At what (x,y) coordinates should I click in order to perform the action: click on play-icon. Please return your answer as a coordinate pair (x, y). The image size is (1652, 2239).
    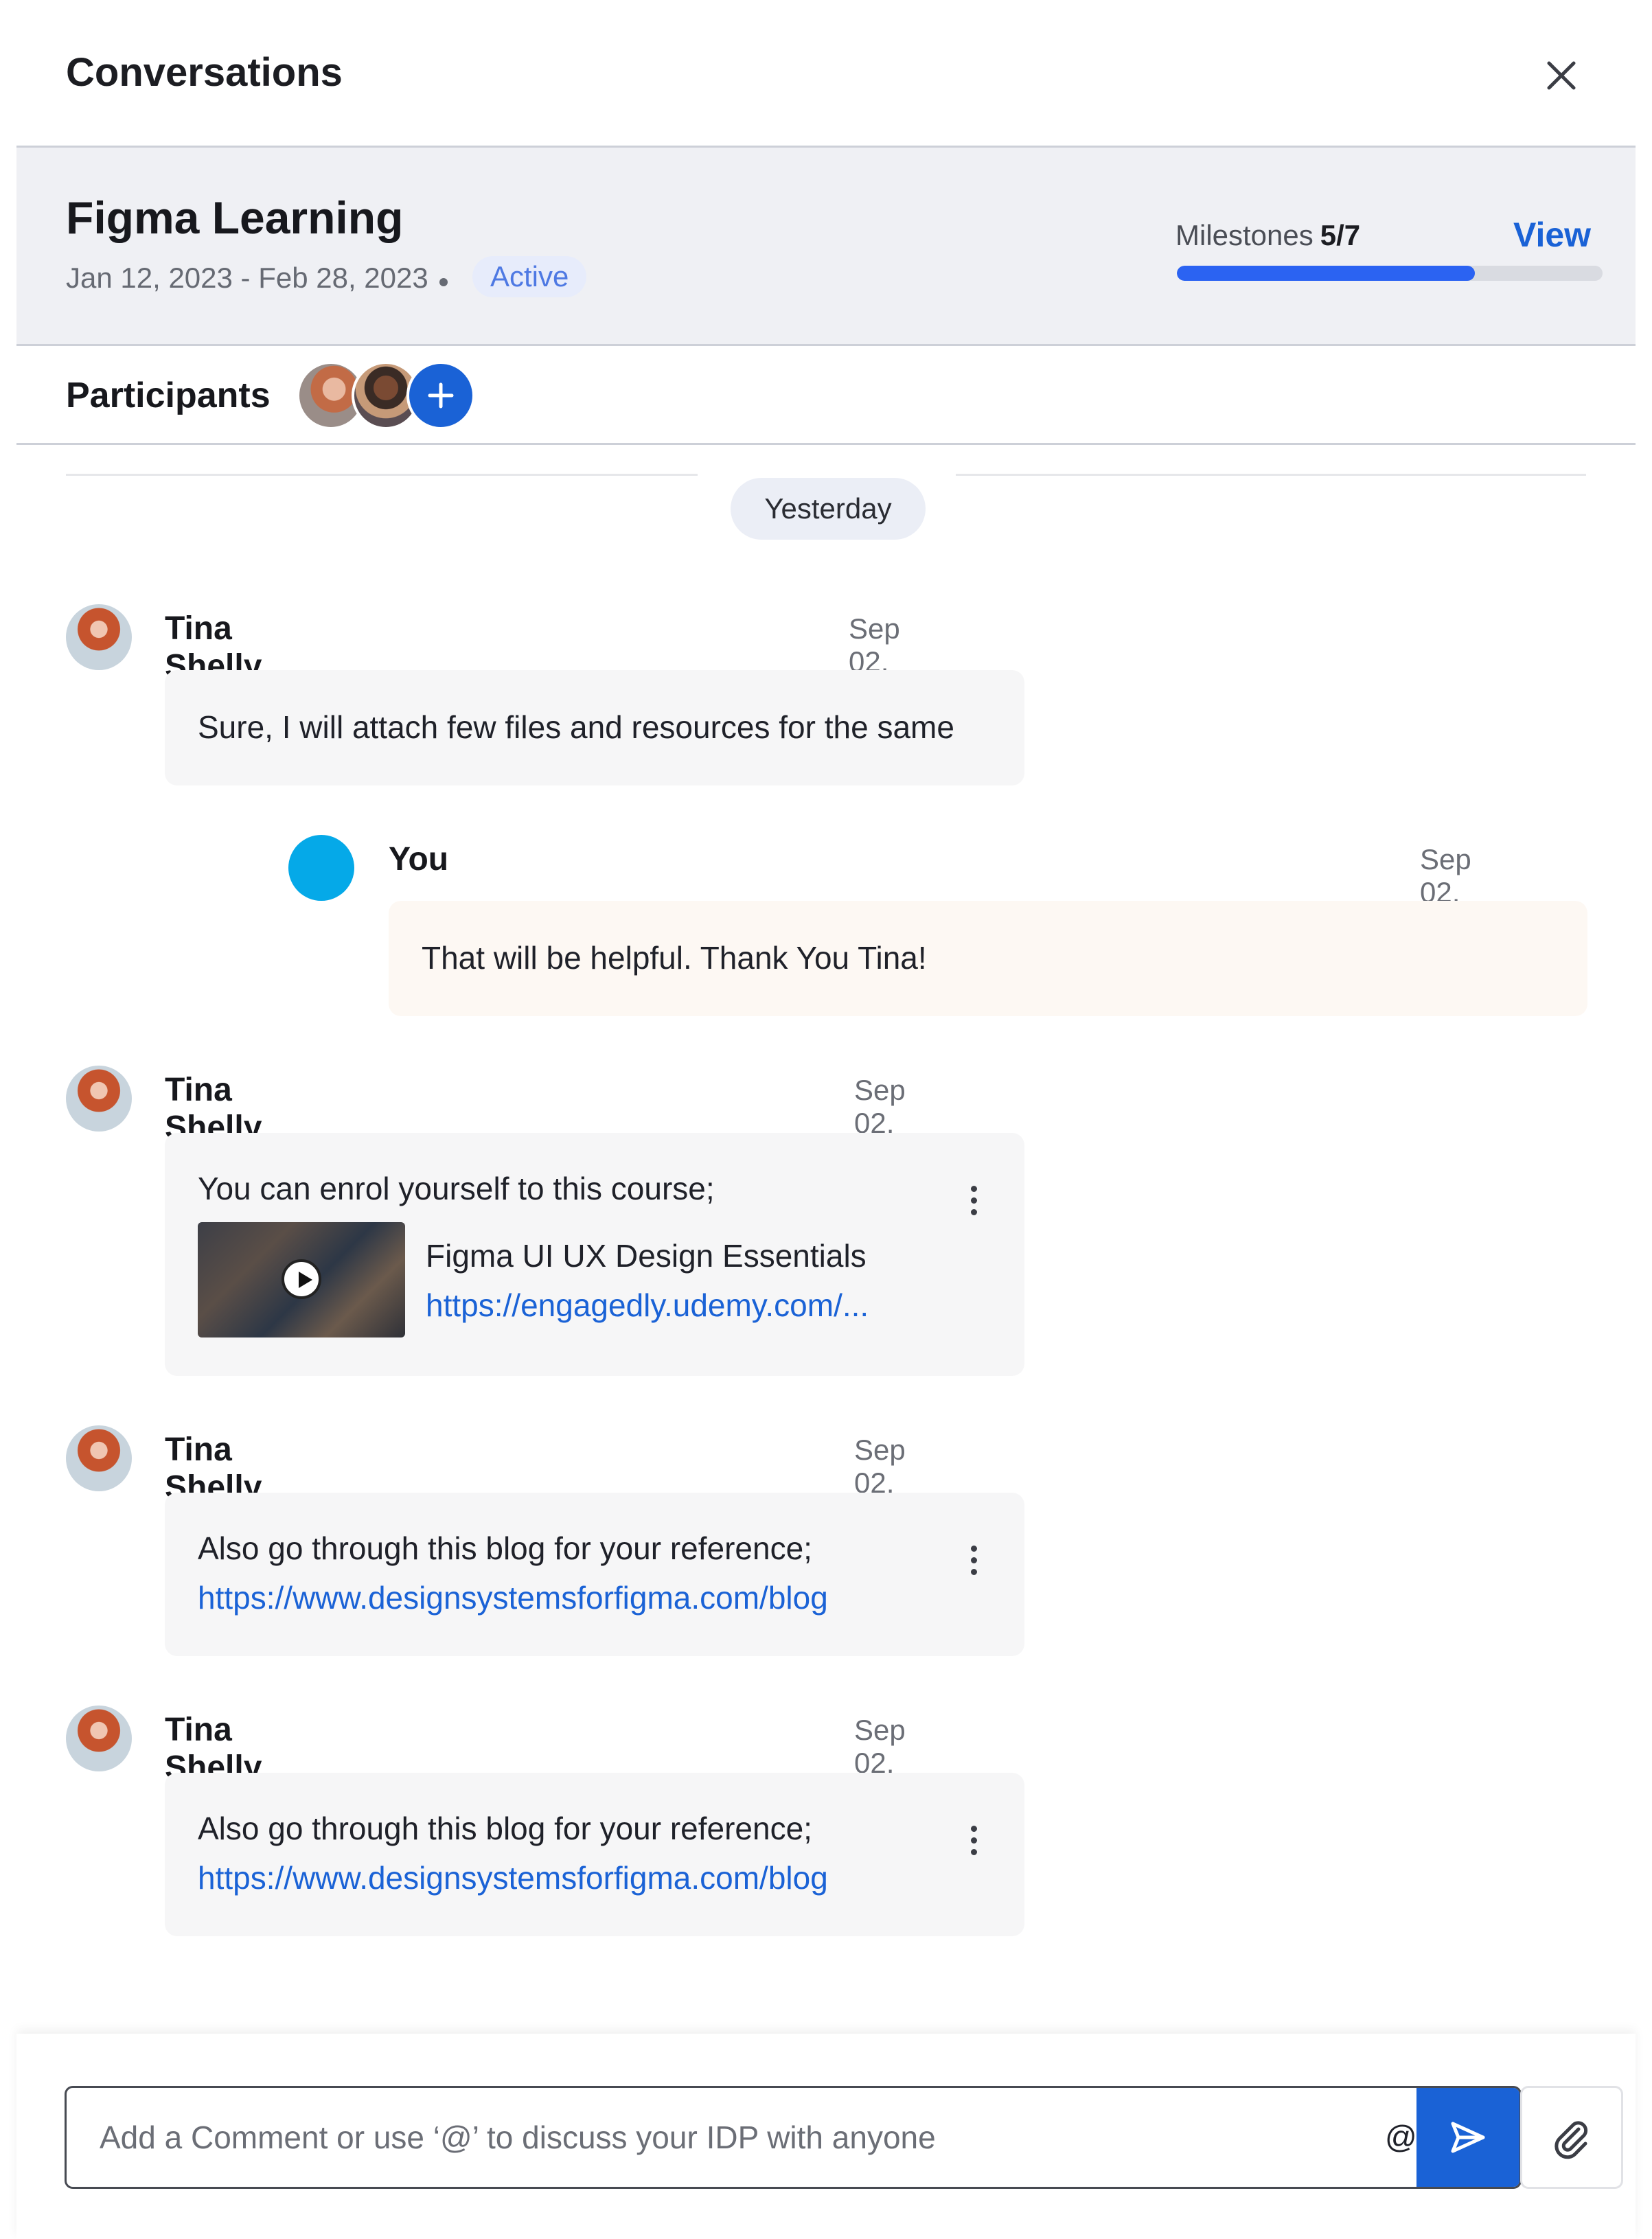
    Looking at the image, I should click on (302, 1279).